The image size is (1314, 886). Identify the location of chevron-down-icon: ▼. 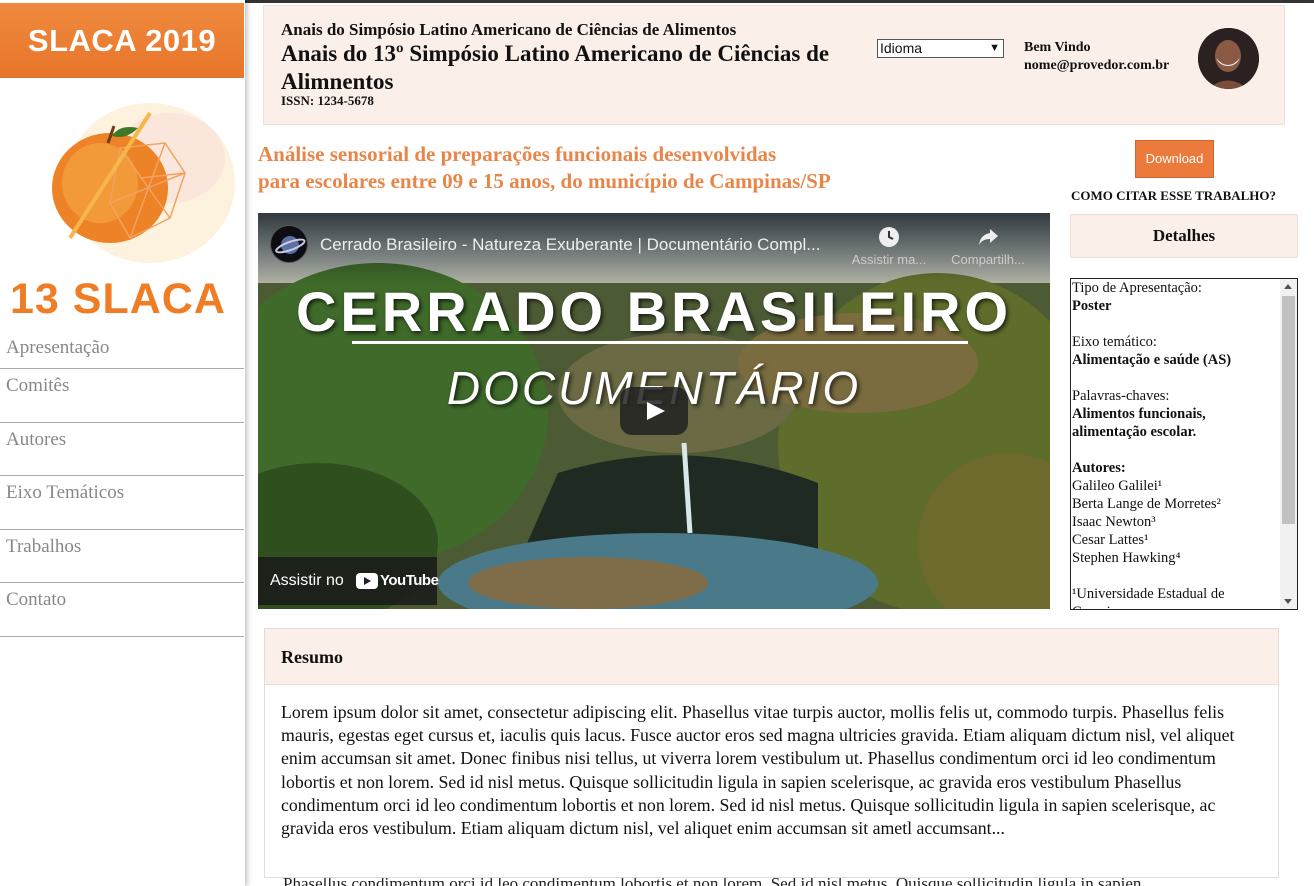
(994, 48).